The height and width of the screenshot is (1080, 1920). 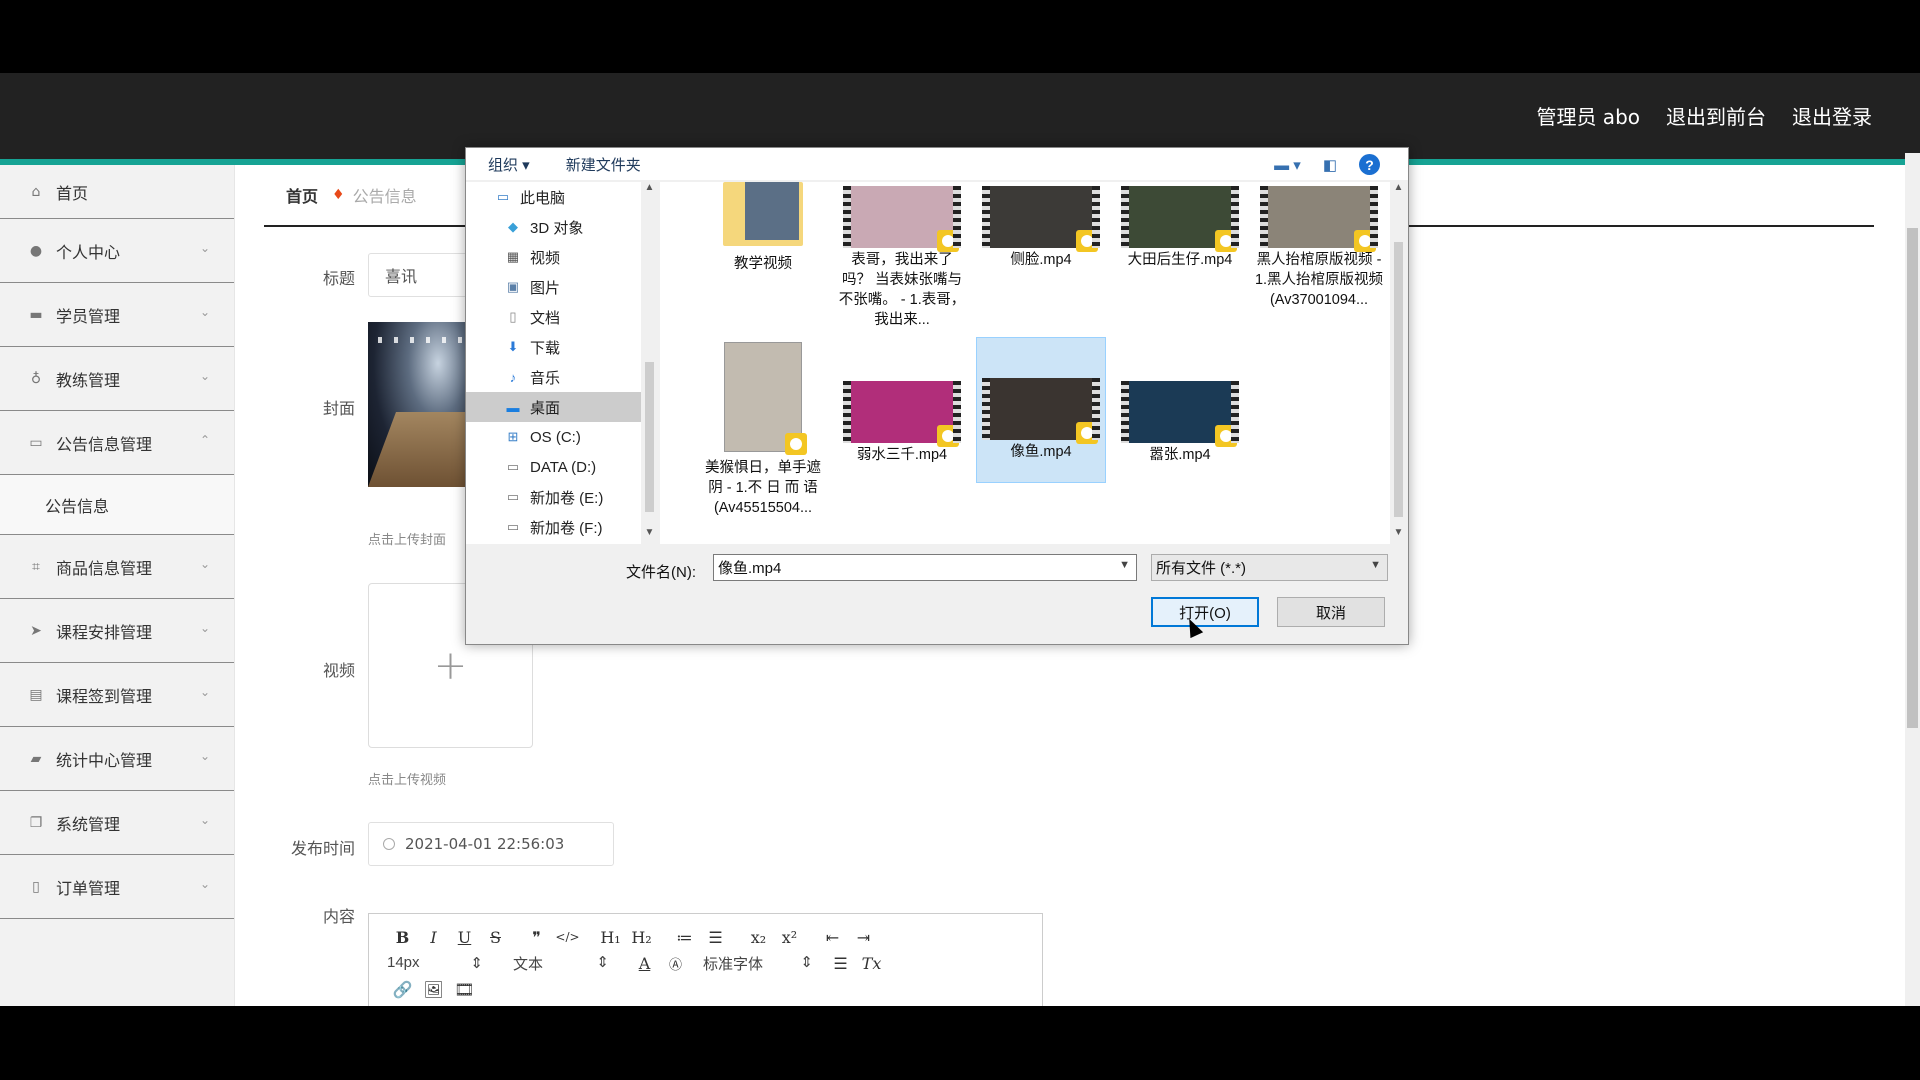 What do you see at coordinates (88, 824) in the screenshot?
I see `sidebar-item-label: 系统管理` at bounding box center [88, 824].